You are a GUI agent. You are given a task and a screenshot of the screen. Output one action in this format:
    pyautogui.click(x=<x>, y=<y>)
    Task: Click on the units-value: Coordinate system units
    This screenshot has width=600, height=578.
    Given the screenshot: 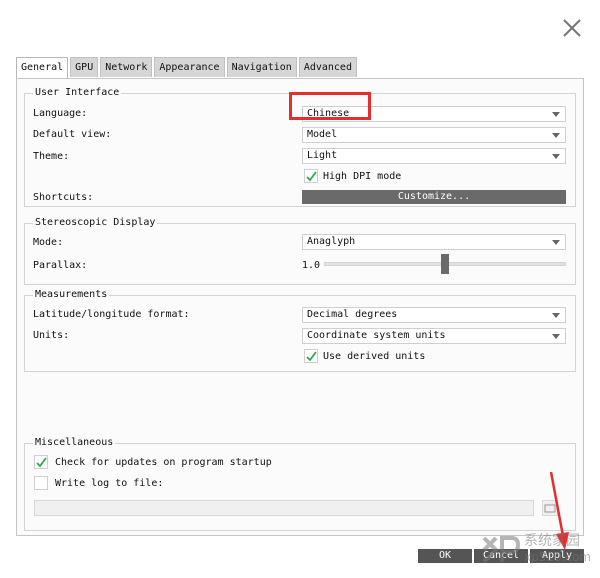 What is the action you would take?
    pyautogui.click(x=376, y=335)
    